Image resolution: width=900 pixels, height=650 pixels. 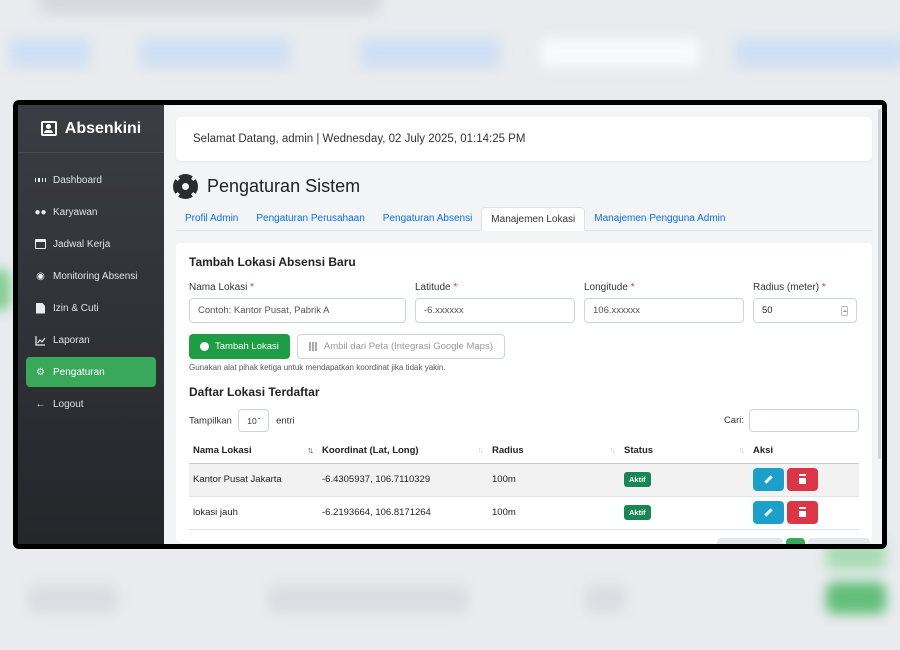 I want to click on column-header-status: Status ↑↓, so click(x=684, y=451).